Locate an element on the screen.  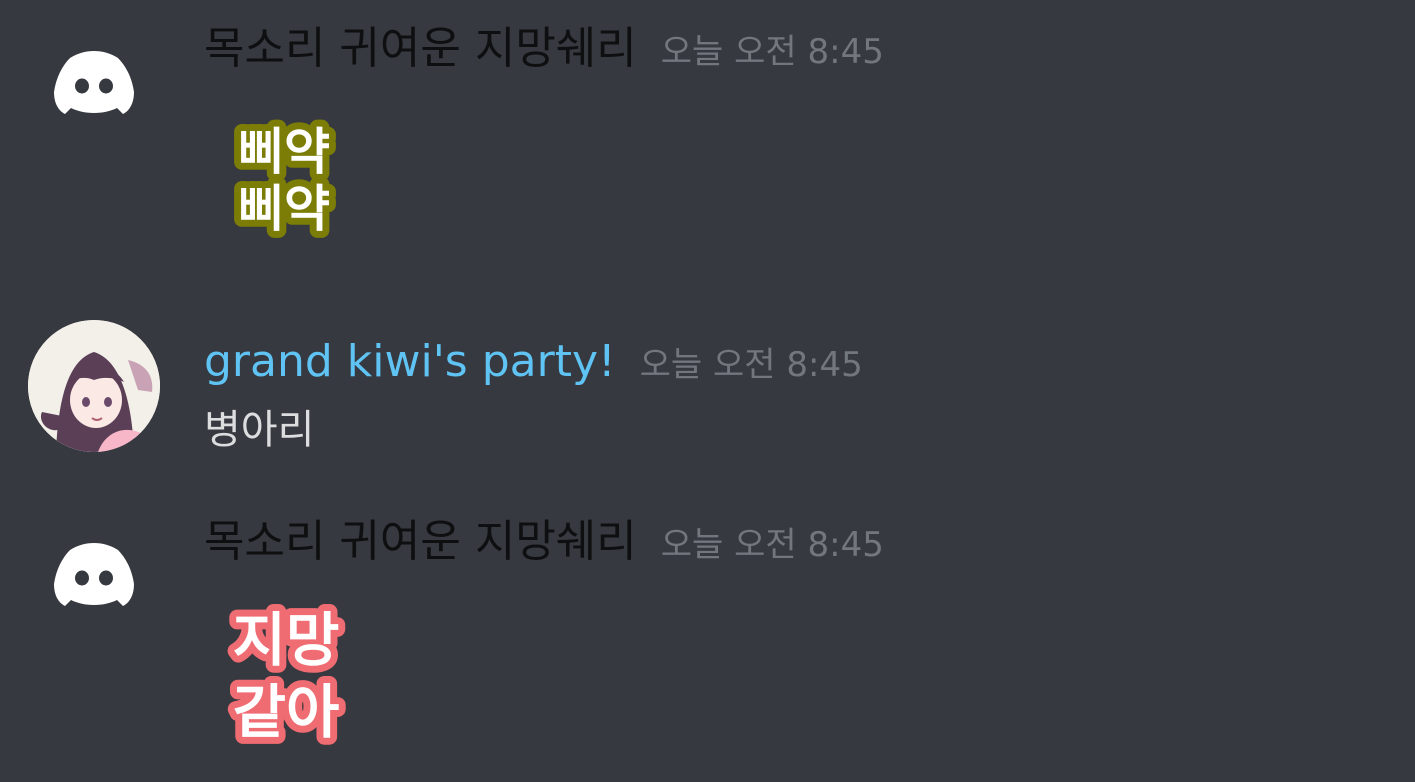
sticker-image: 지망 지망 같아 같아 is located at coordinates (289, 672).